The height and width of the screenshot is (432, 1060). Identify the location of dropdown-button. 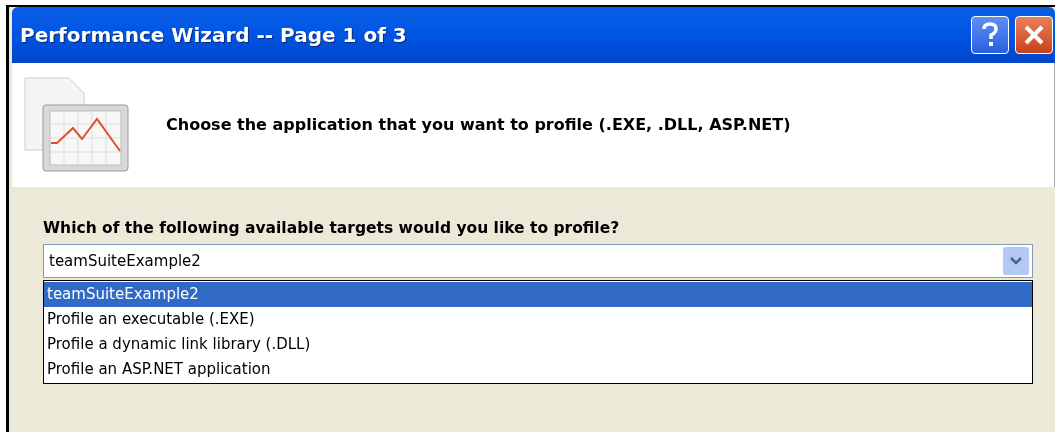
(1016, 261).